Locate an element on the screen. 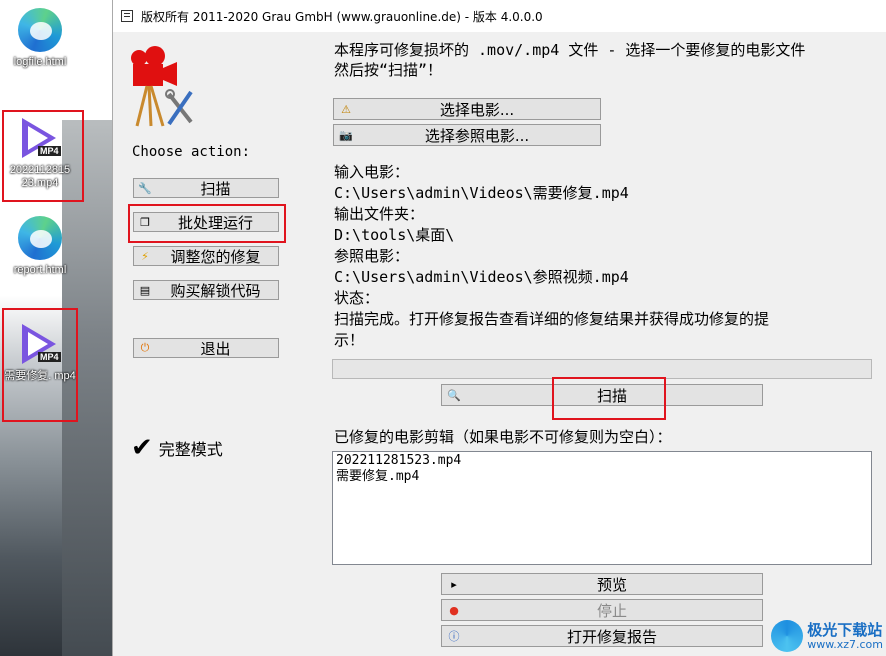 Image resolution: width=886 pixels, height=656 pixels. full-mode-label: 完整模式 is located at coordinates (190, 449).